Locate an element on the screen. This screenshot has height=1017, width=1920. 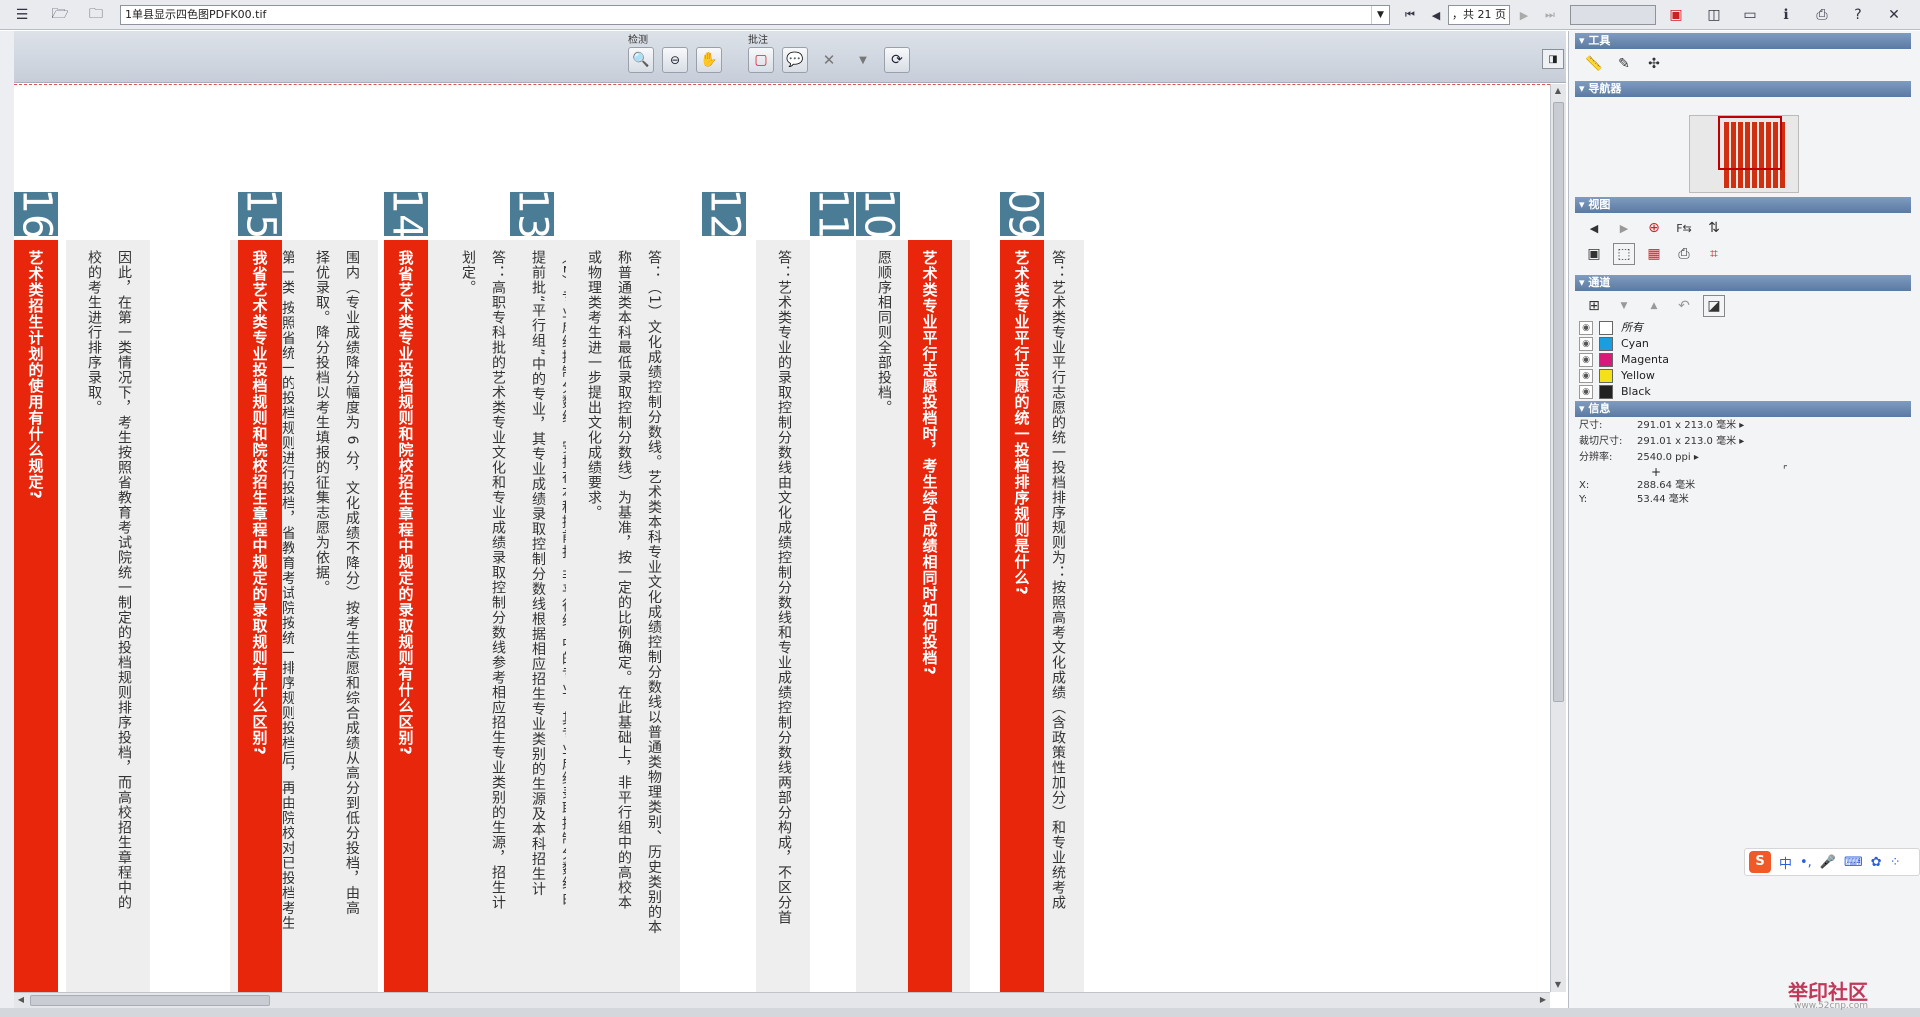
rotate-right-icon: ▶ is located at coordinates (1624, 228).